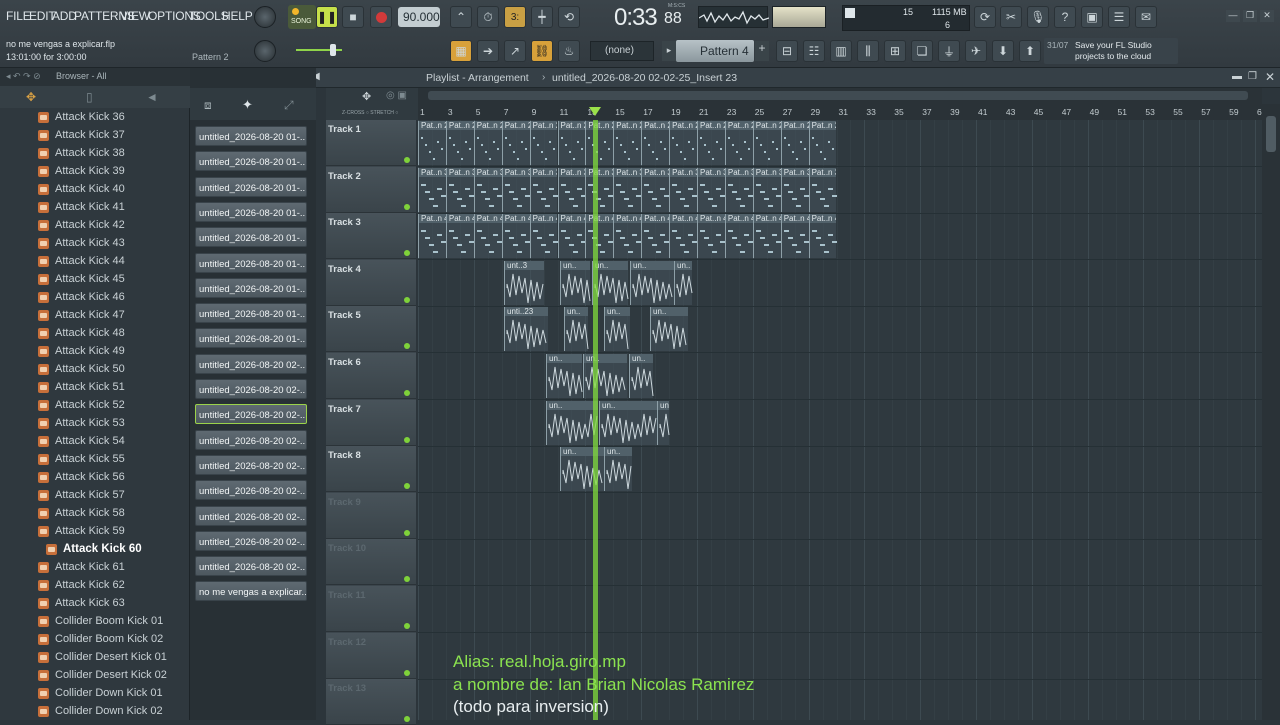  Describe the element at coordinates (152, 97) in the screenshot. I see `browser-speaker-icon: ◄` at that location.